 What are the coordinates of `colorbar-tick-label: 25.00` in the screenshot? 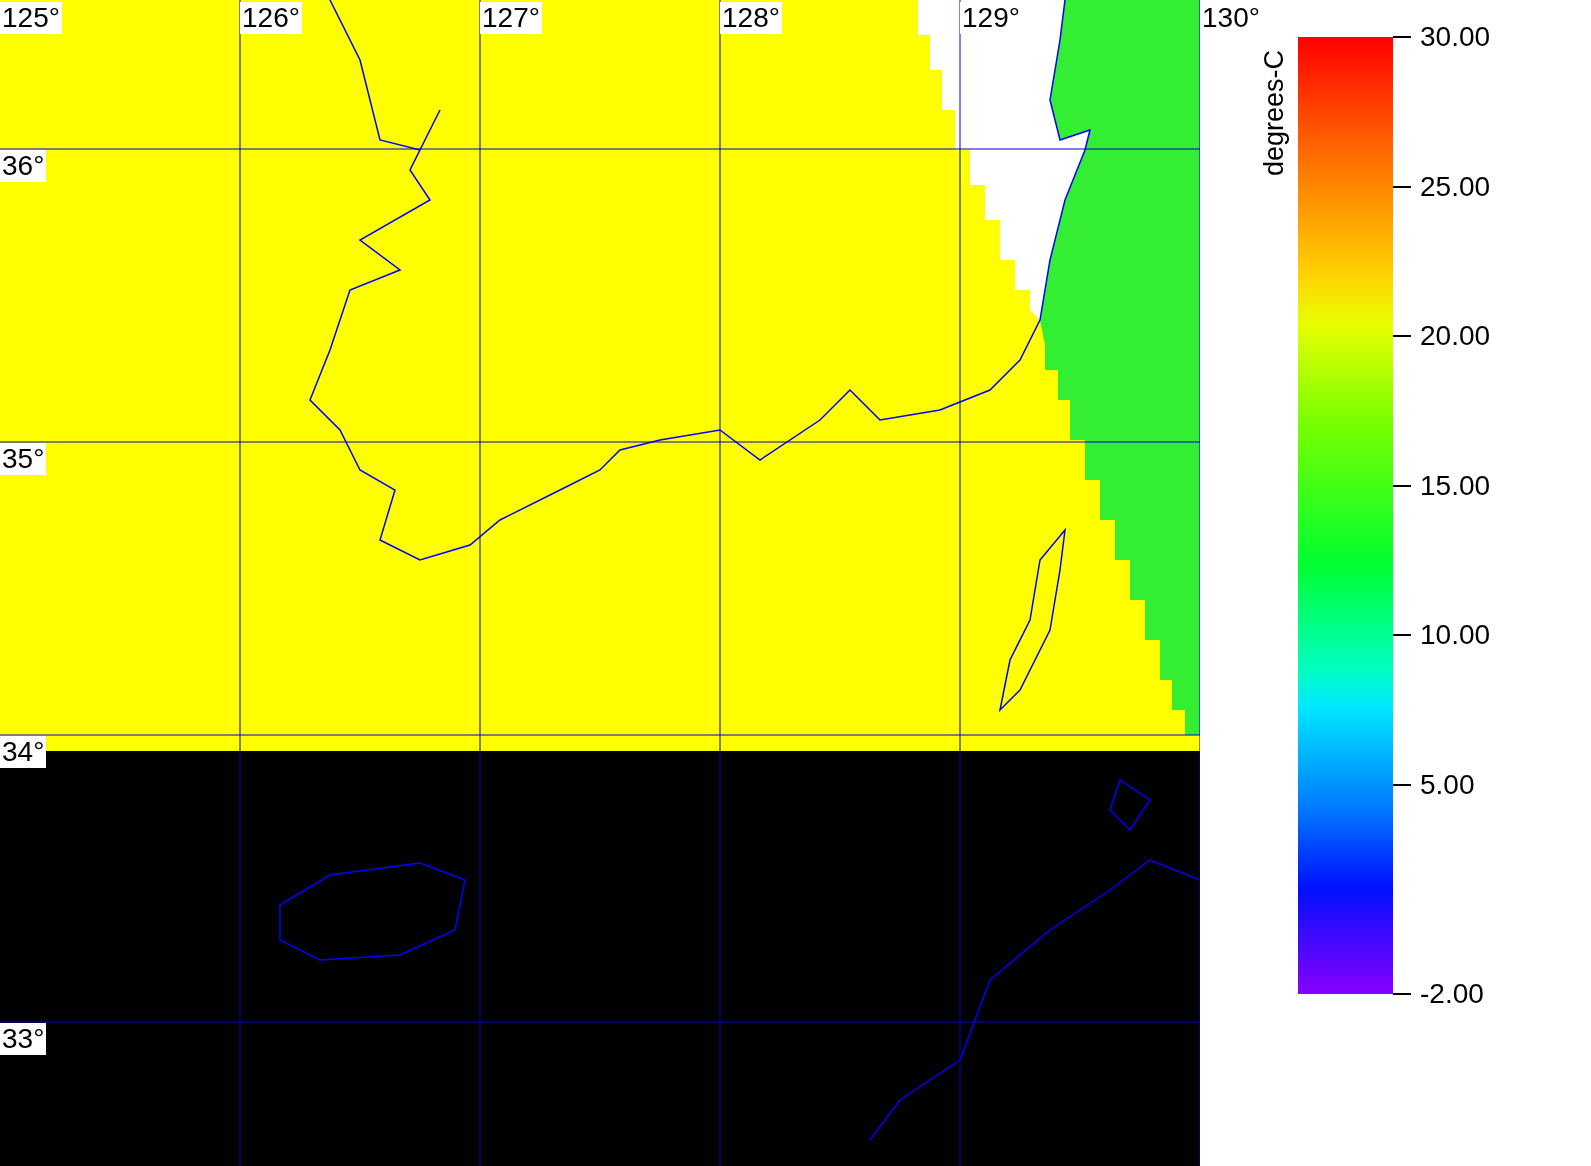 It's located at (1455, 186).